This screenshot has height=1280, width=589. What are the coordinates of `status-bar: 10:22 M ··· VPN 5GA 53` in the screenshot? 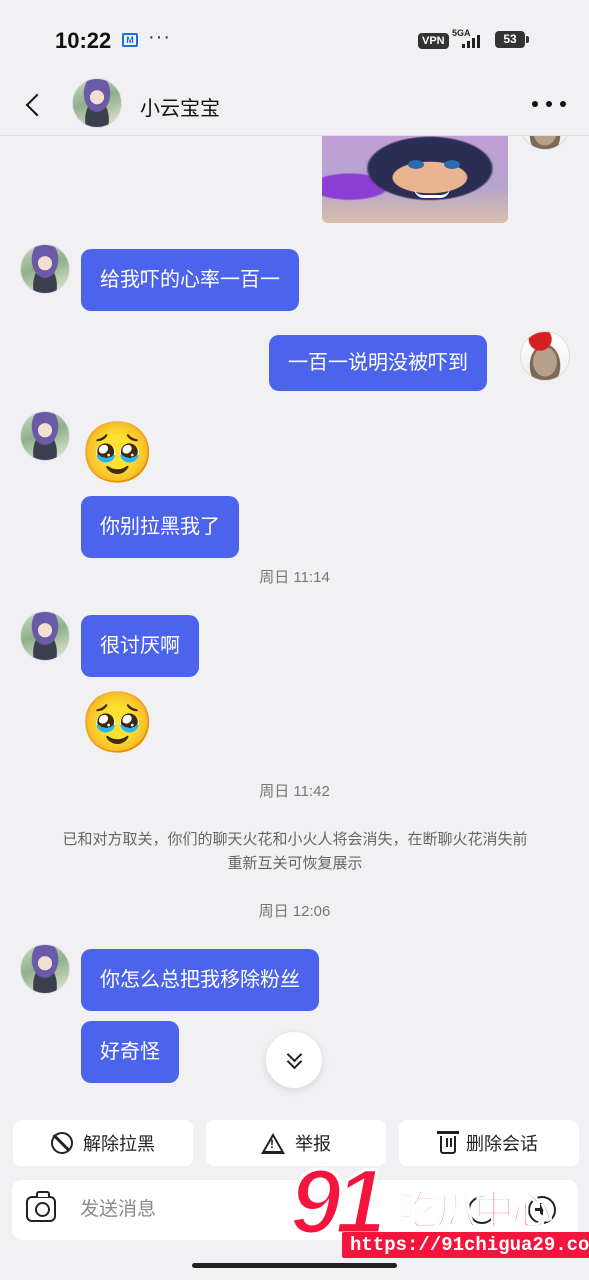 It's located at (294, 40).